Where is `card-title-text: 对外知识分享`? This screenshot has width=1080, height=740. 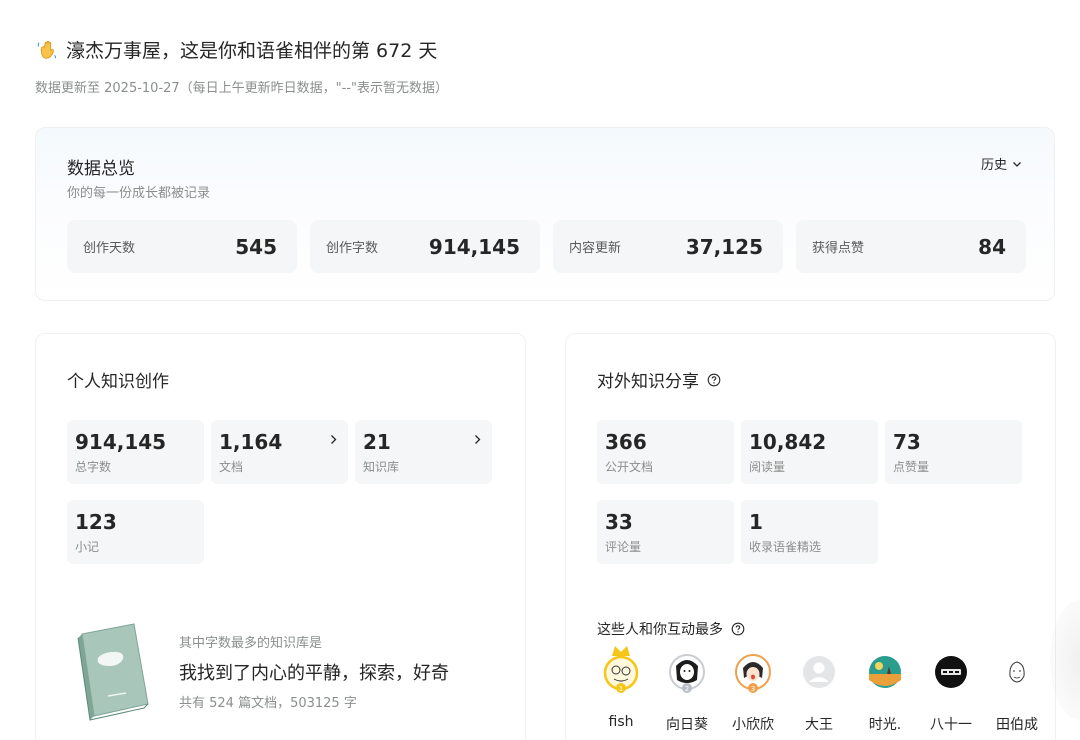 card-title-text: 对外知识分享 is located at coordinates (648, 382).